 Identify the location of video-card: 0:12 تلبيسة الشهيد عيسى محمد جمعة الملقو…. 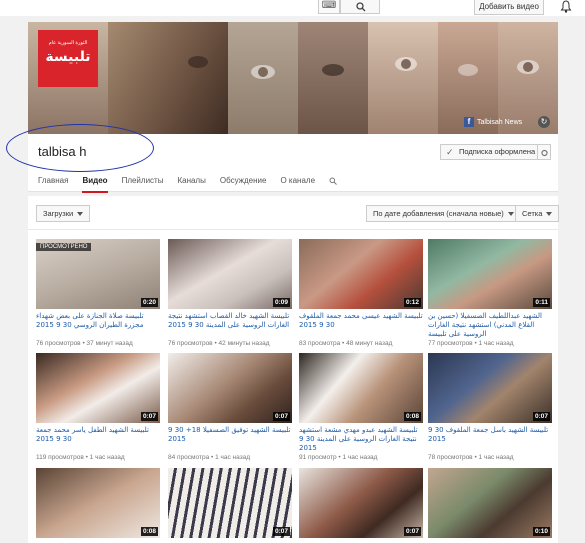
(361, 293).